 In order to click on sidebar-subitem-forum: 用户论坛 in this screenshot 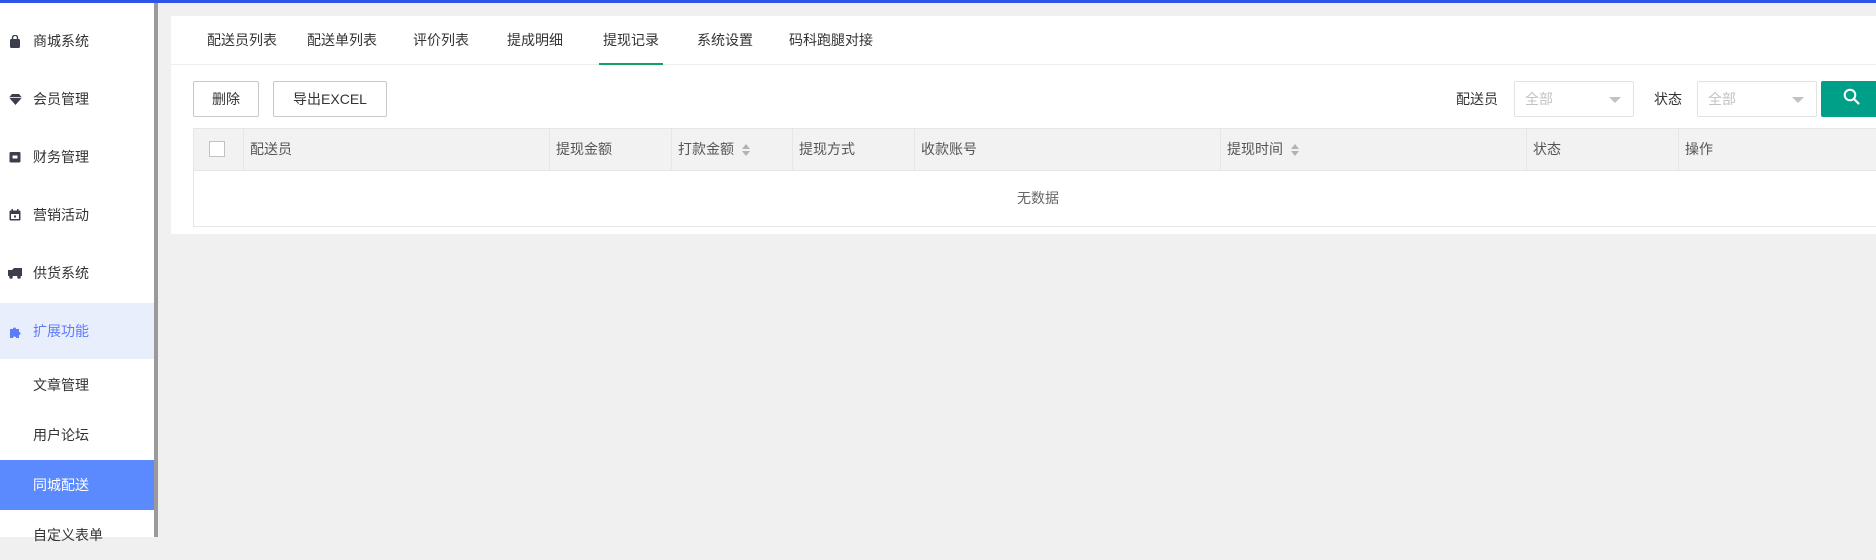, I will do `click(77, 435)`.